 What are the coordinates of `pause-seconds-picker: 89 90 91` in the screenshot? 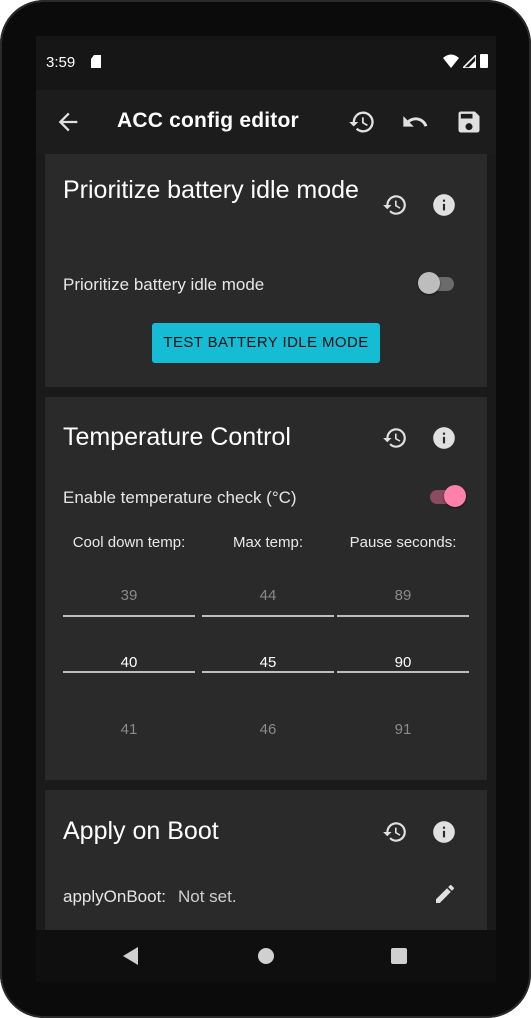 It's located at (403, 667).